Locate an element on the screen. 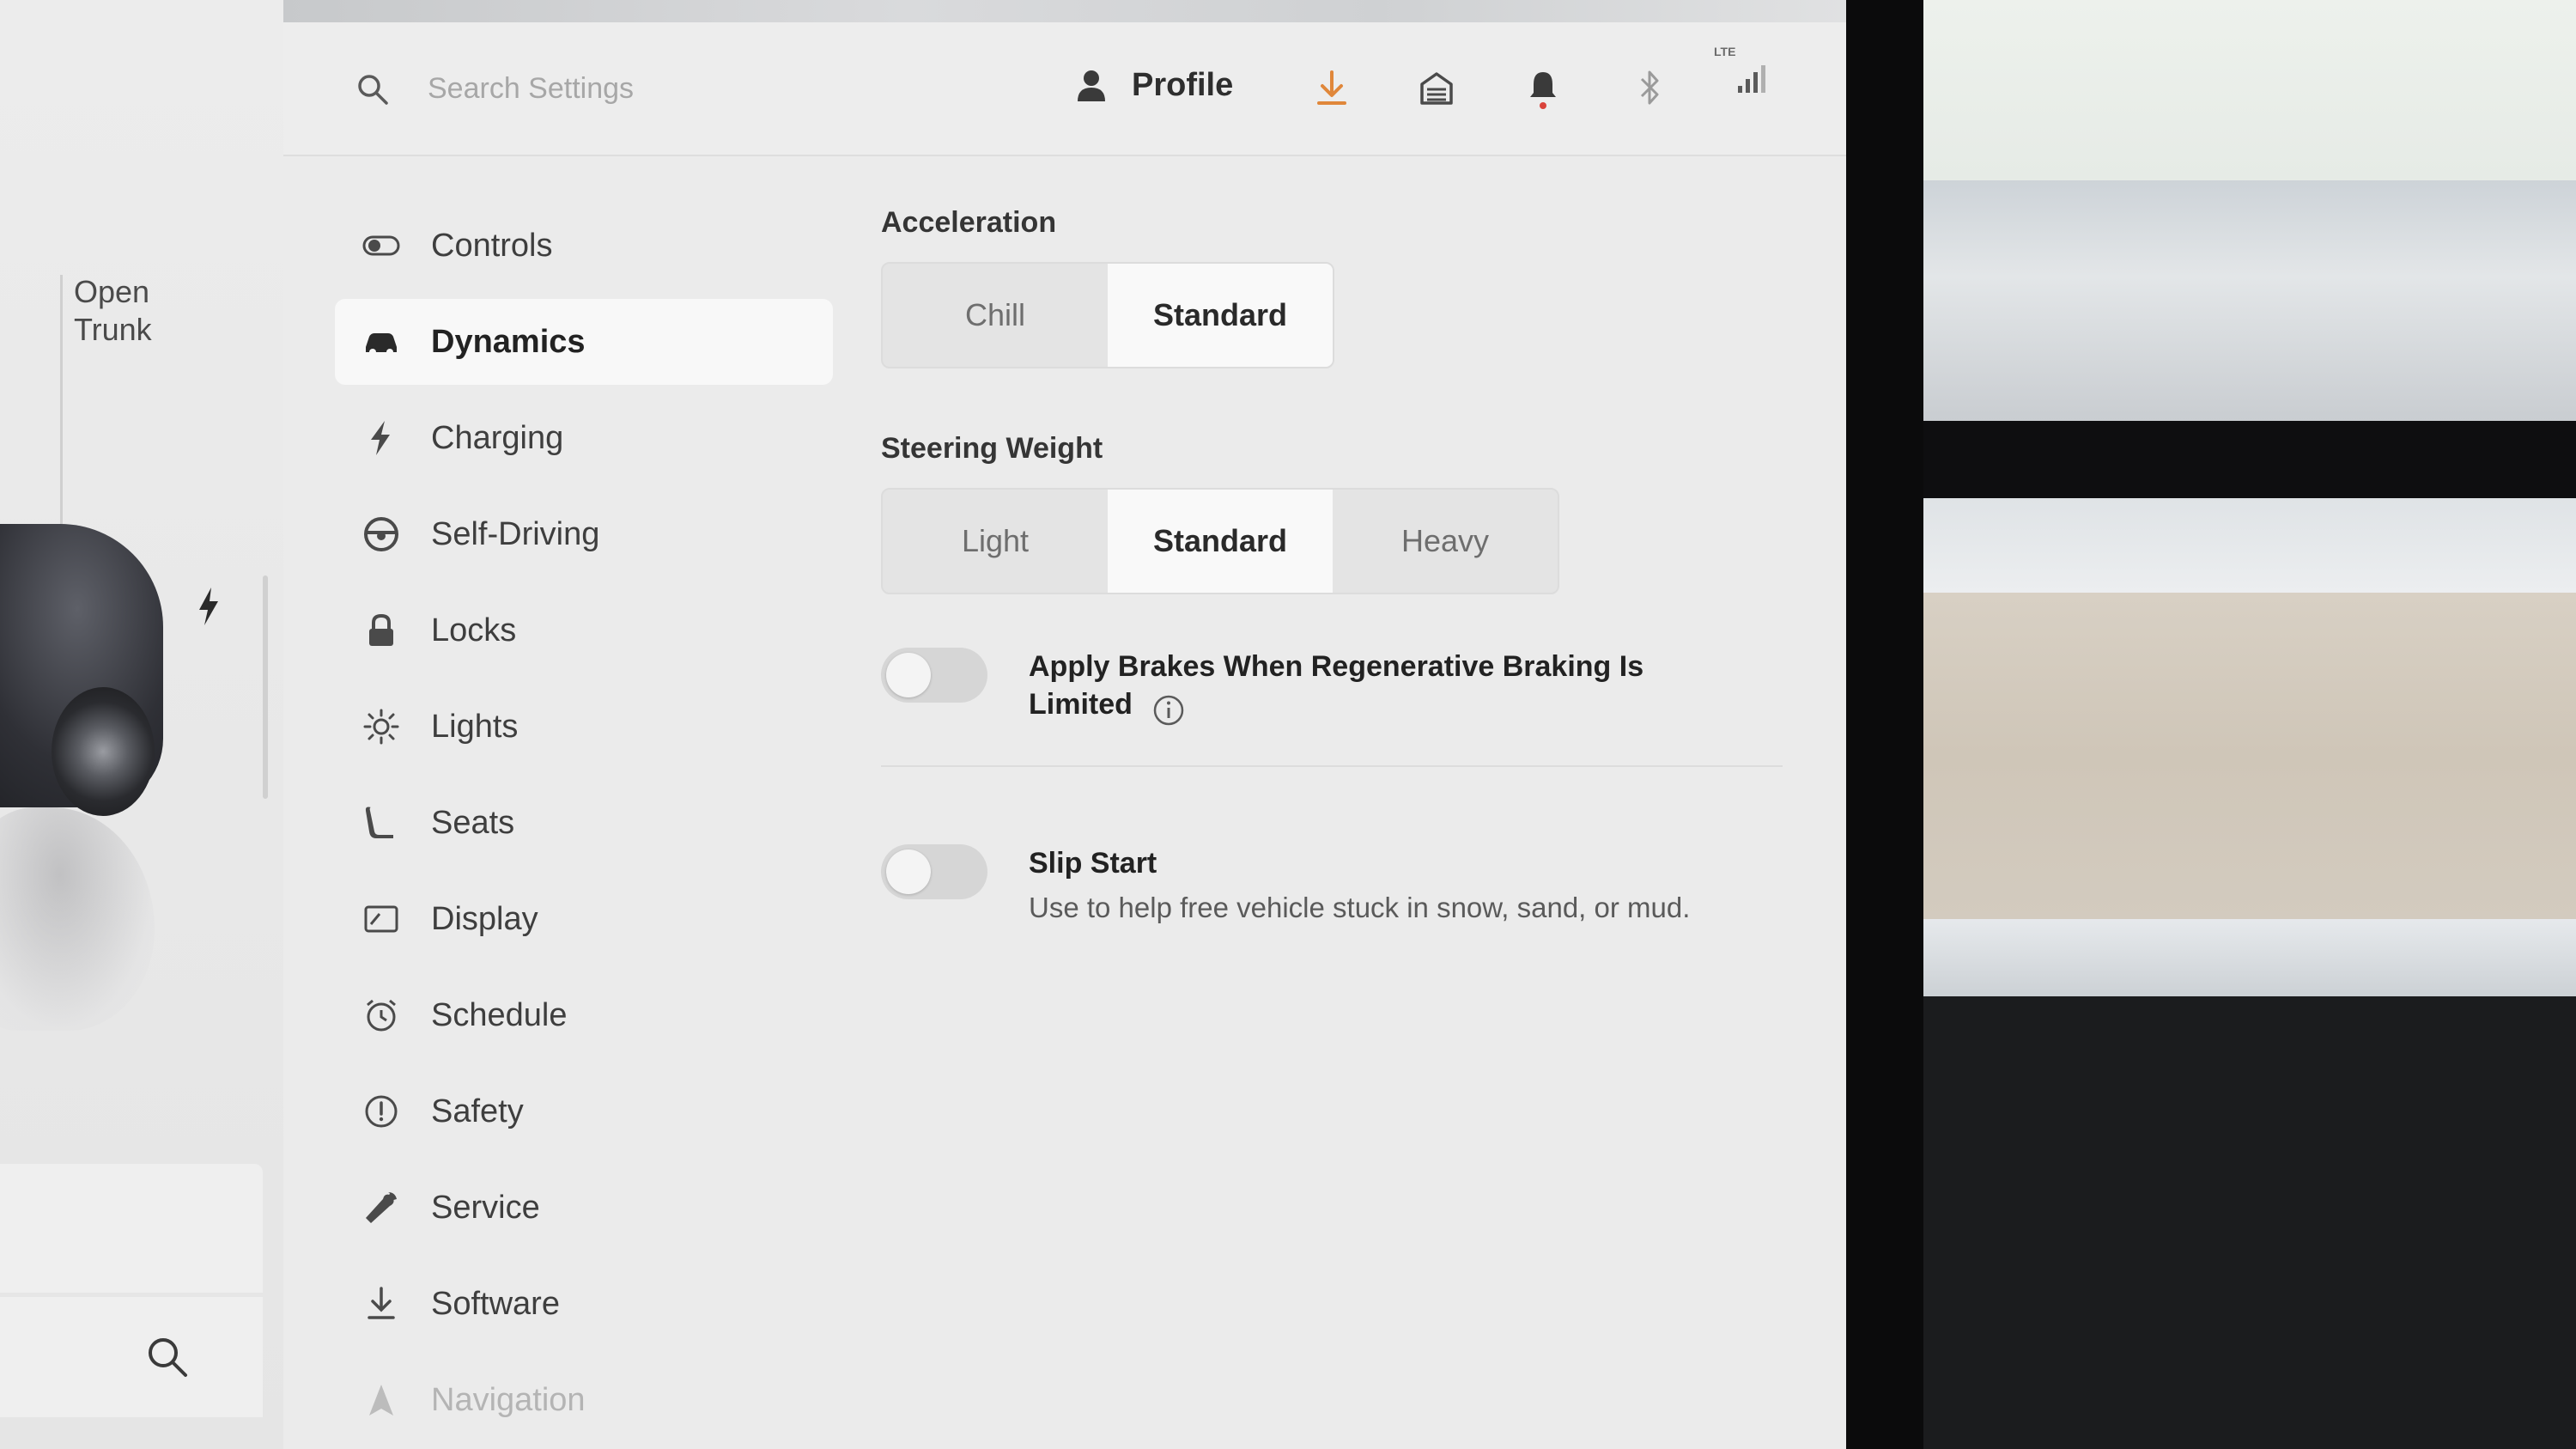  wrench-icon is located at coordinates (381, 1207).